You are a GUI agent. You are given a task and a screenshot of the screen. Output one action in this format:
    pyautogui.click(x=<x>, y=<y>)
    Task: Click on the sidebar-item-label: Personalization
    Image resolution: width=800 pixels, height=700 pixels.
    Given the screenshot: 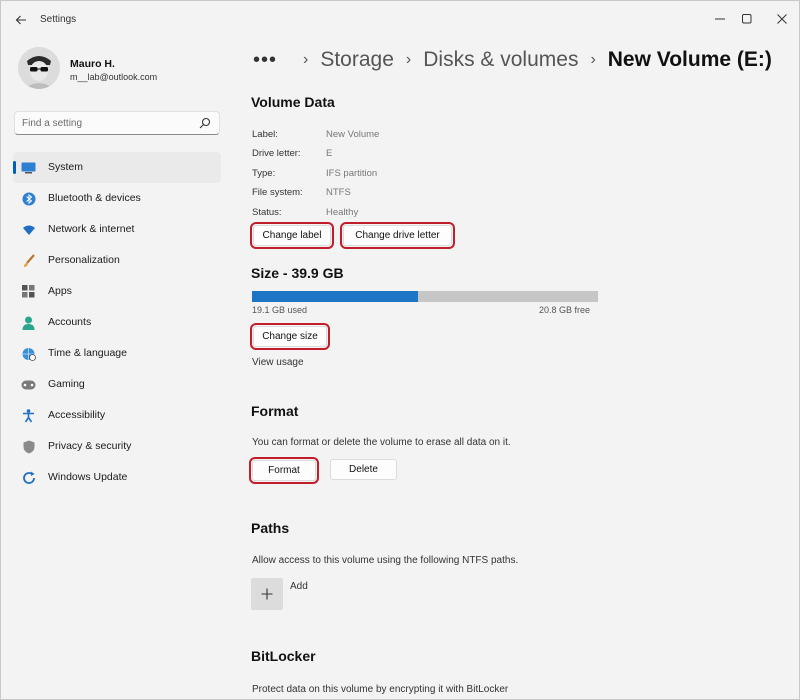 What is the action you would take?
    pyautogui.click(x=84, y=260)
    